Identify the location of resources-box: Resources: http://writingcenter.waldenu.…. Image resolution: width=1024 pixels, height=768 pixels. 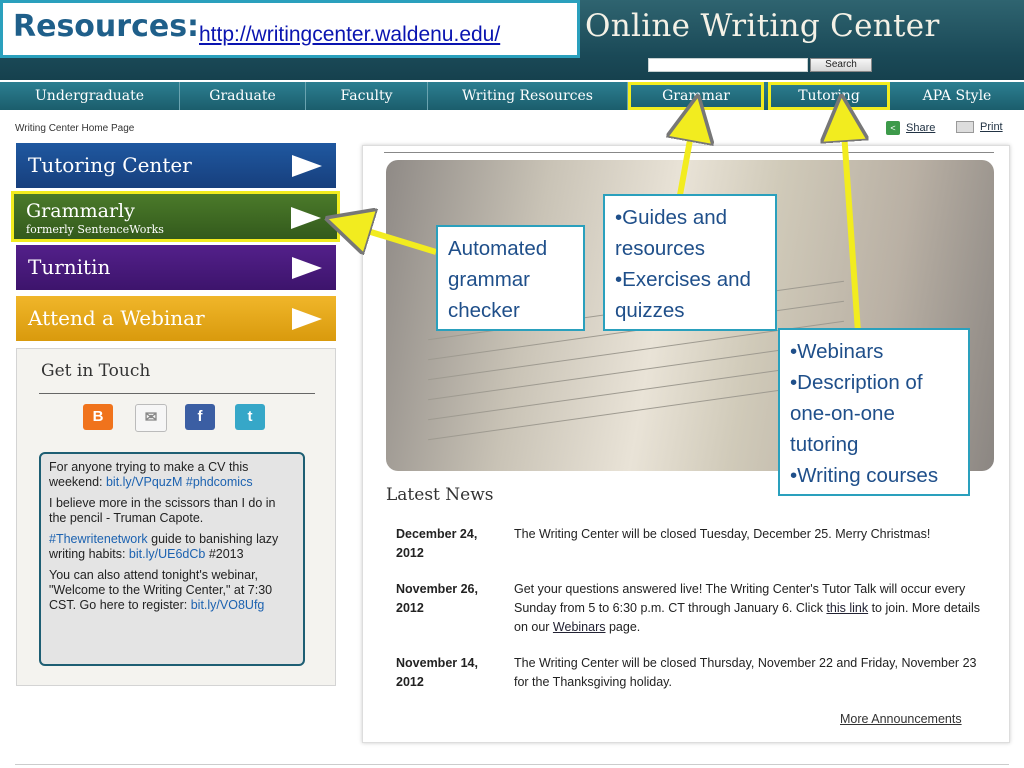
(290, 29).